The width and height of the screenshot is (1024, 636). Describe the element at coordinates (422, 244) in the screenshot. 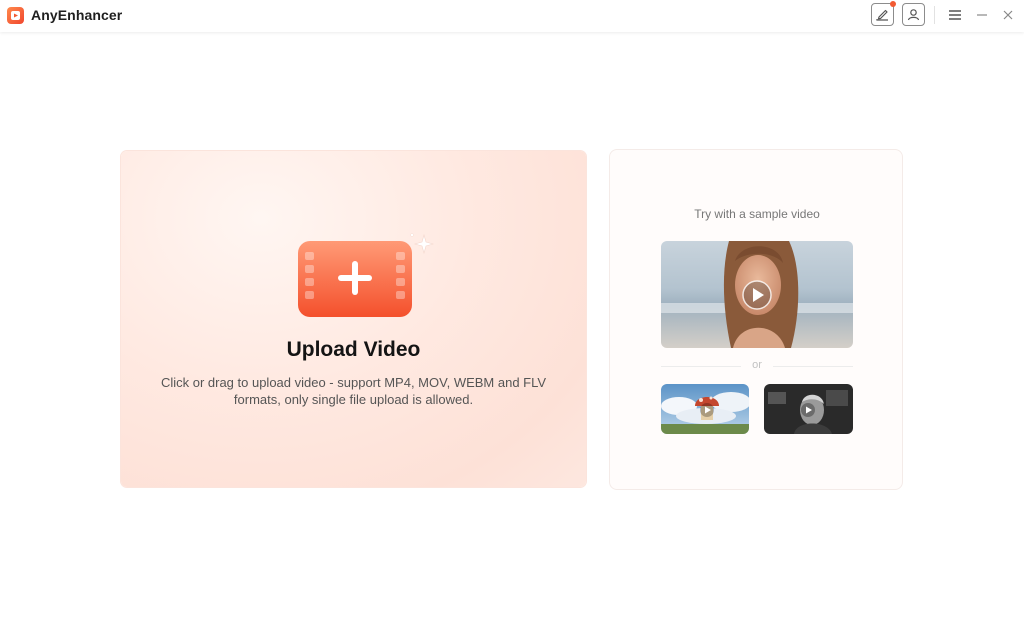

I see `sparkle-icon` at that location.